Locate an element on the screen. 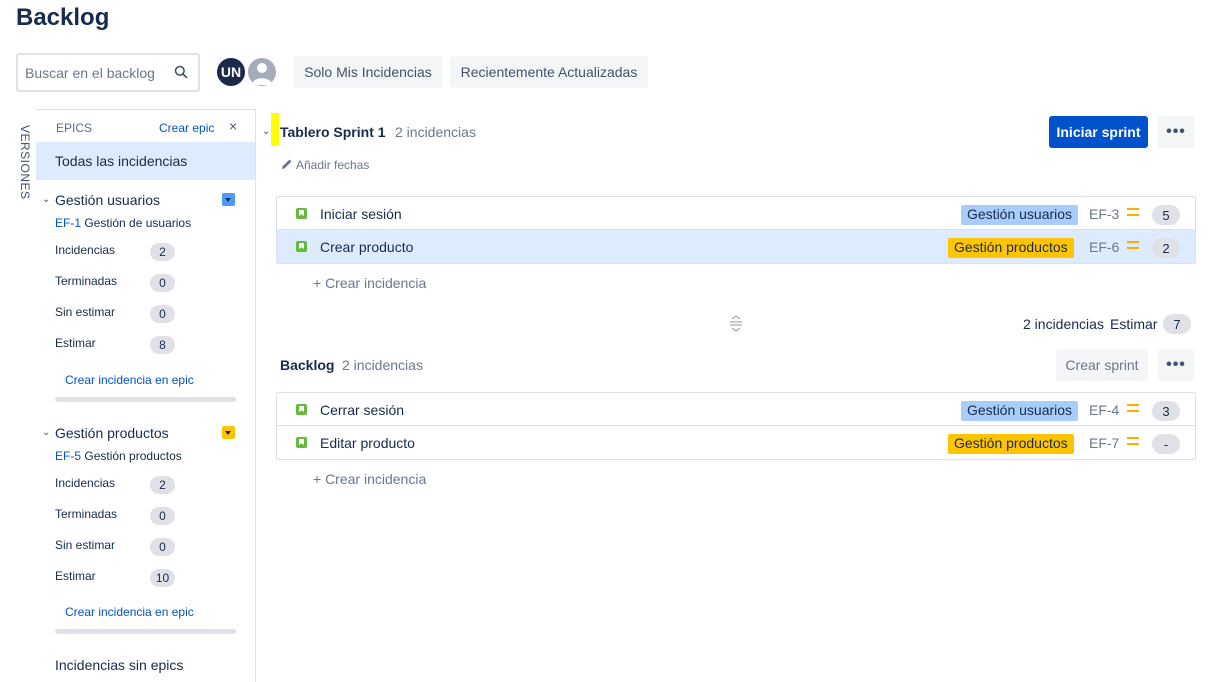 The image size is (1218, 682). issue-key: EF-3 is located at coordinates (1104, 214).